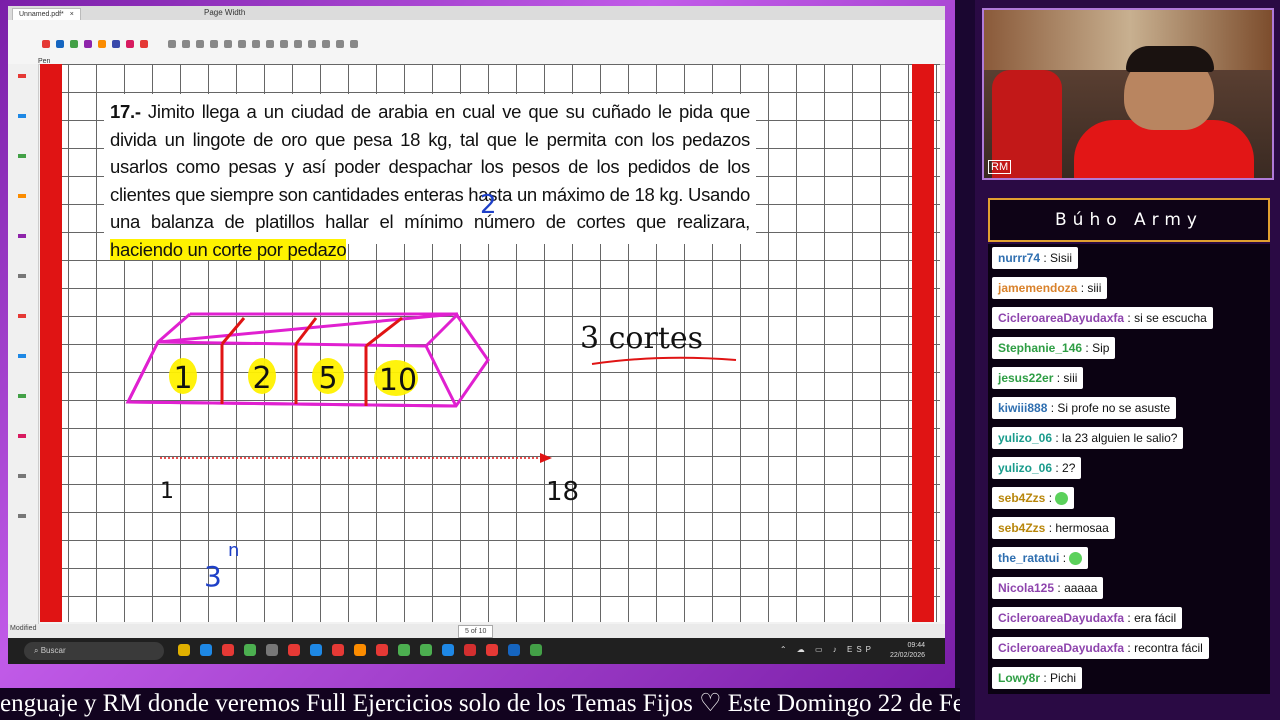 The image size is (1280, 720). I want to click on chat-text: Si profe no se asuste, so click(1114, 408).